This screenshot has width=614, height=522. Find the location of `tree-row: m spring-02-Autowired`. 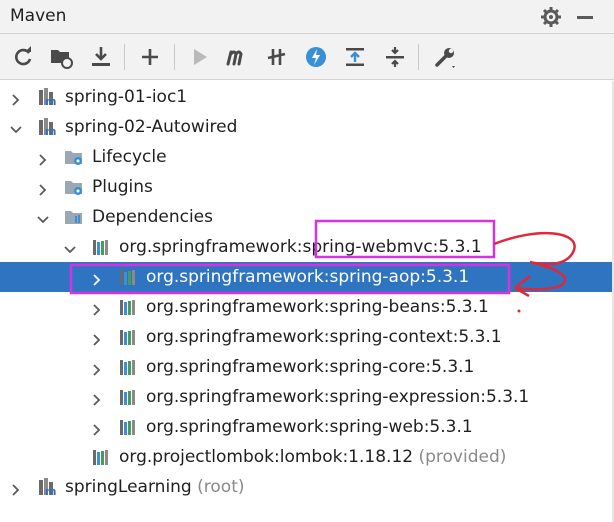

tree-row: m spring-02-Autowired is located at coordinates (307, 127).